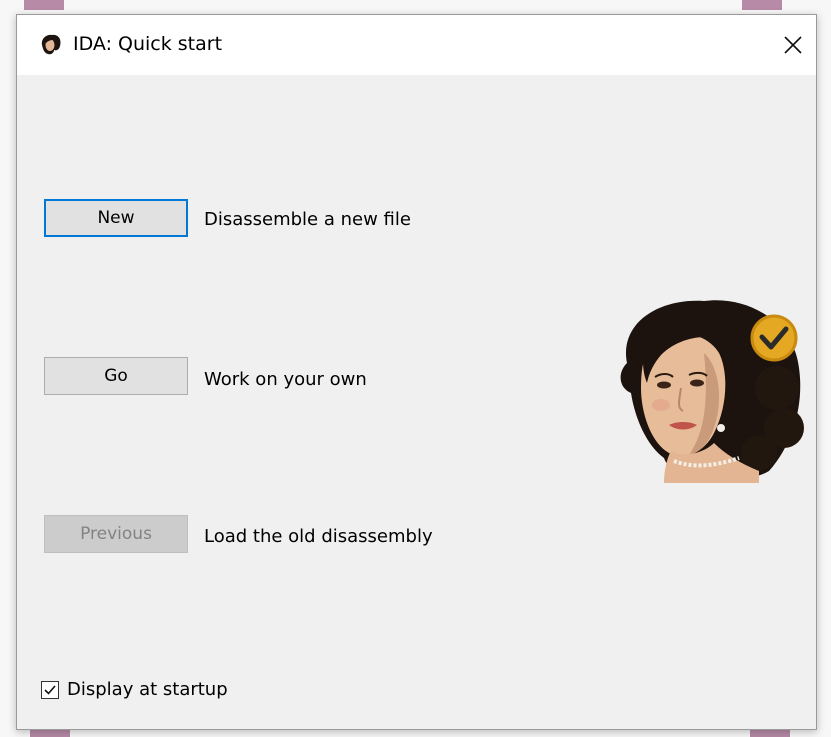 The image size is (831, 737). What do you see at coordinates (44, 5) in the screenshot?
I see `background-tab-left` at bounding box center [44, 5].